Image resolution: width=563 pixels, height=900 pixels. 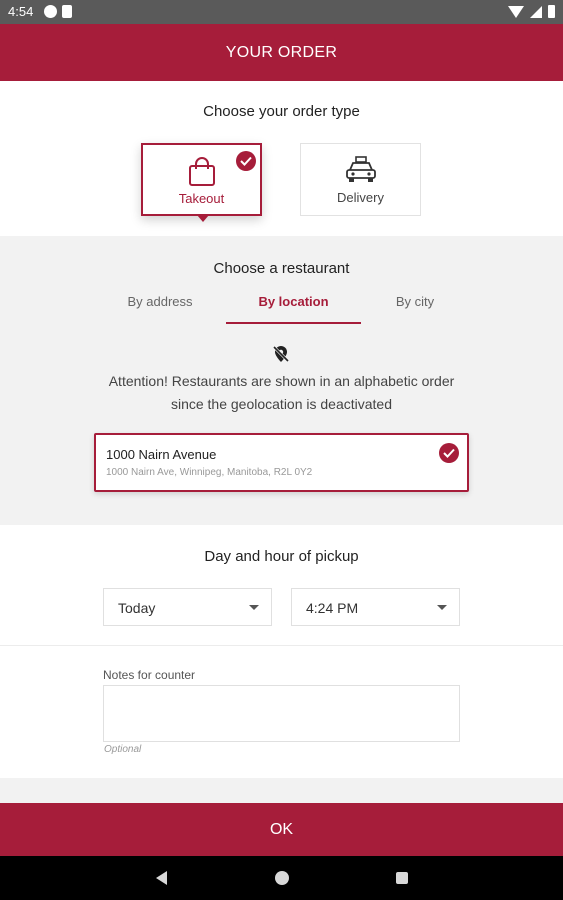 What do you see at coordinates (201, 198) in the screenshot?
I see `takeout-label: Takeout` at bounding box center [201, 198].